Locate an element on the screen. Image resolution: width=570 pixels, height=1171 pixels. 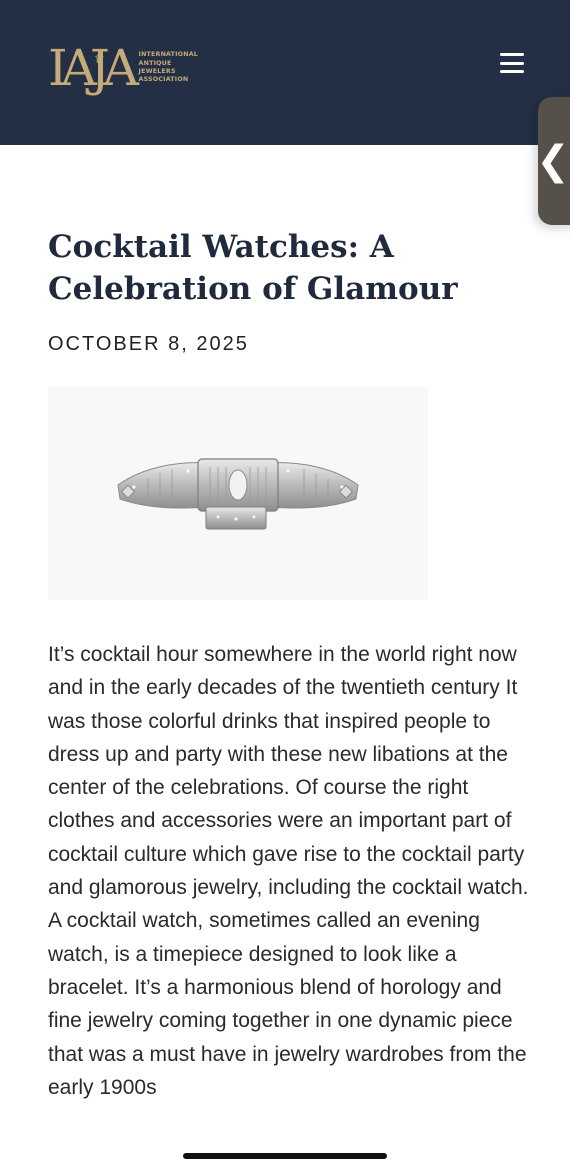
hamburger-menu-icon is located at coordinates (512, 63).